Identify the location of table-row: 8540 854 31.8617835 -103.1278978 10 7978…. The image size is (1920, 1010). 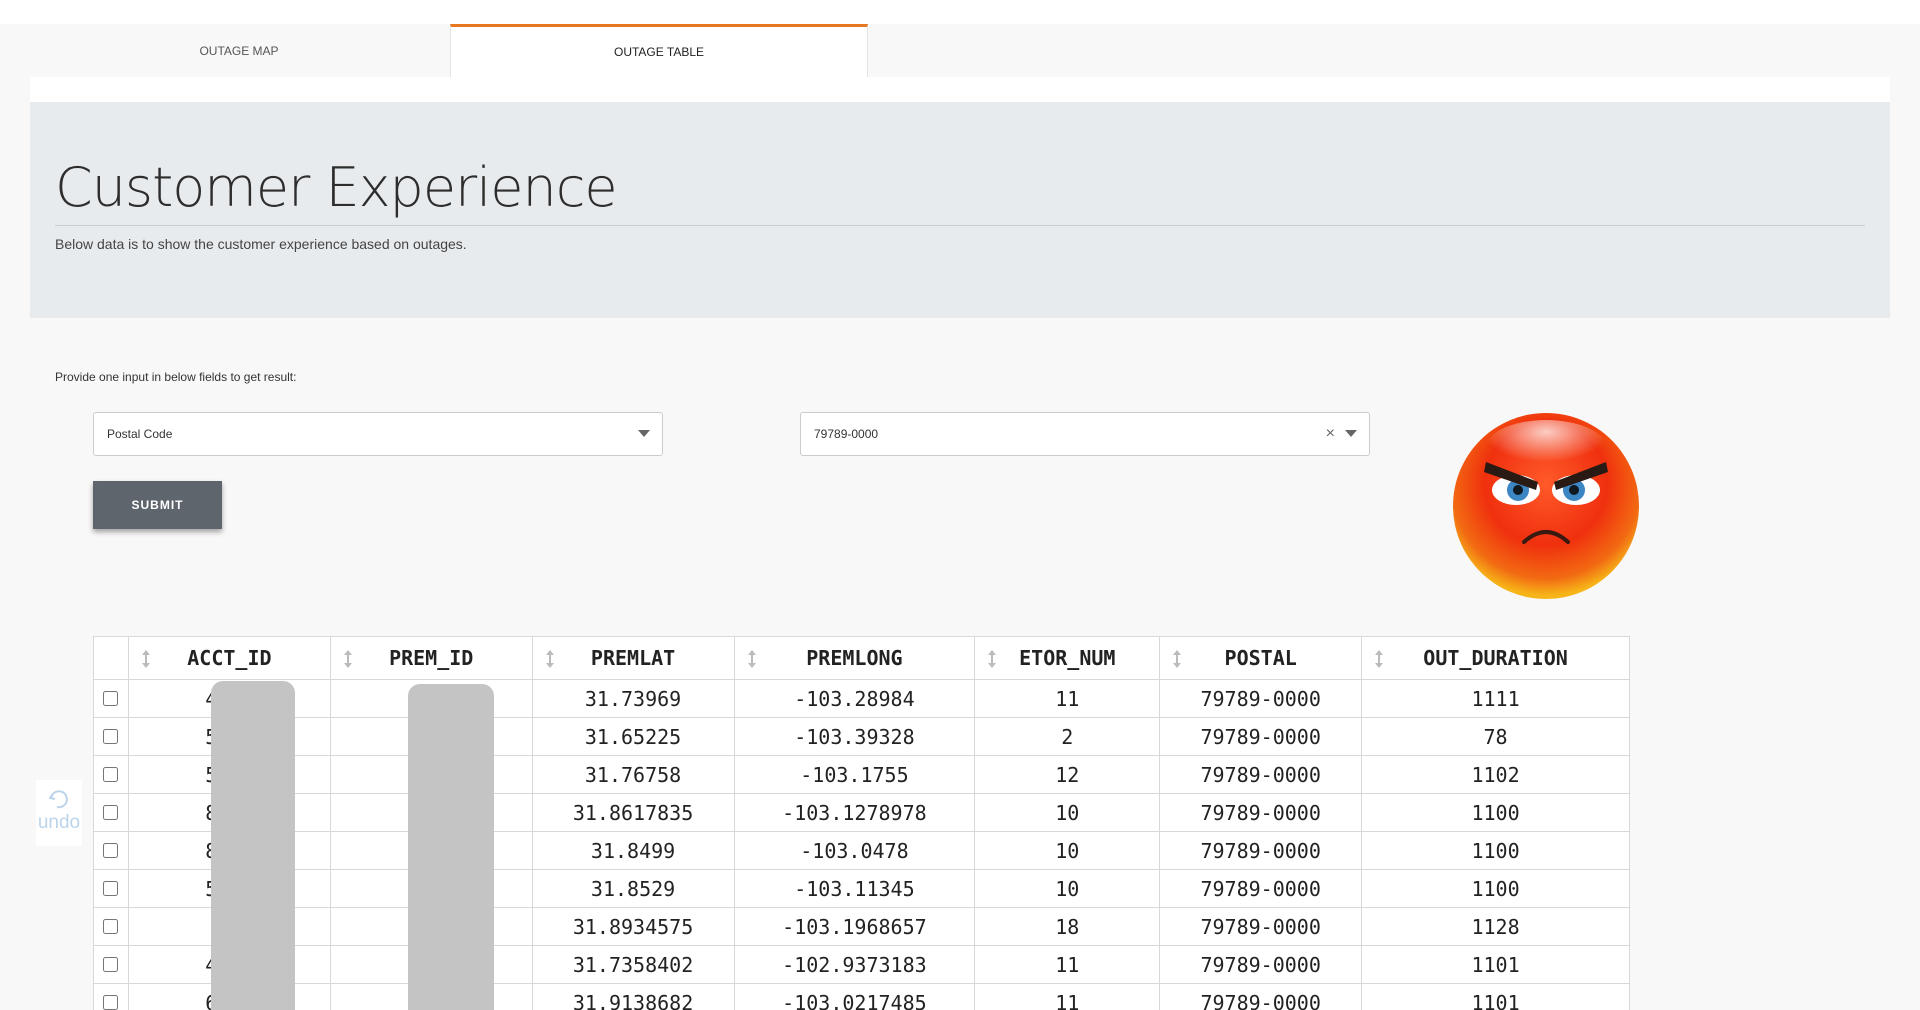
(861, 812).